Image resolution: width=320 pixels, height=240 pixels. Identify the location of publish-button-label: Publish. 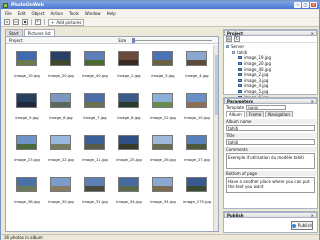
(304, 225).